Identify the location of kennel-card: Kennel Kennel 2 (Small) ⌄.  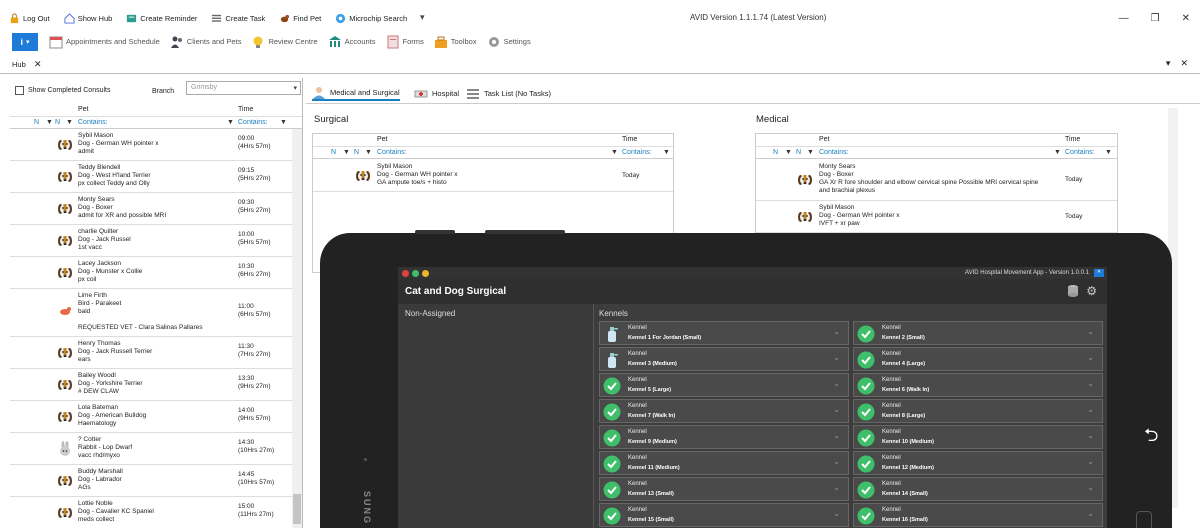
(978, 333).